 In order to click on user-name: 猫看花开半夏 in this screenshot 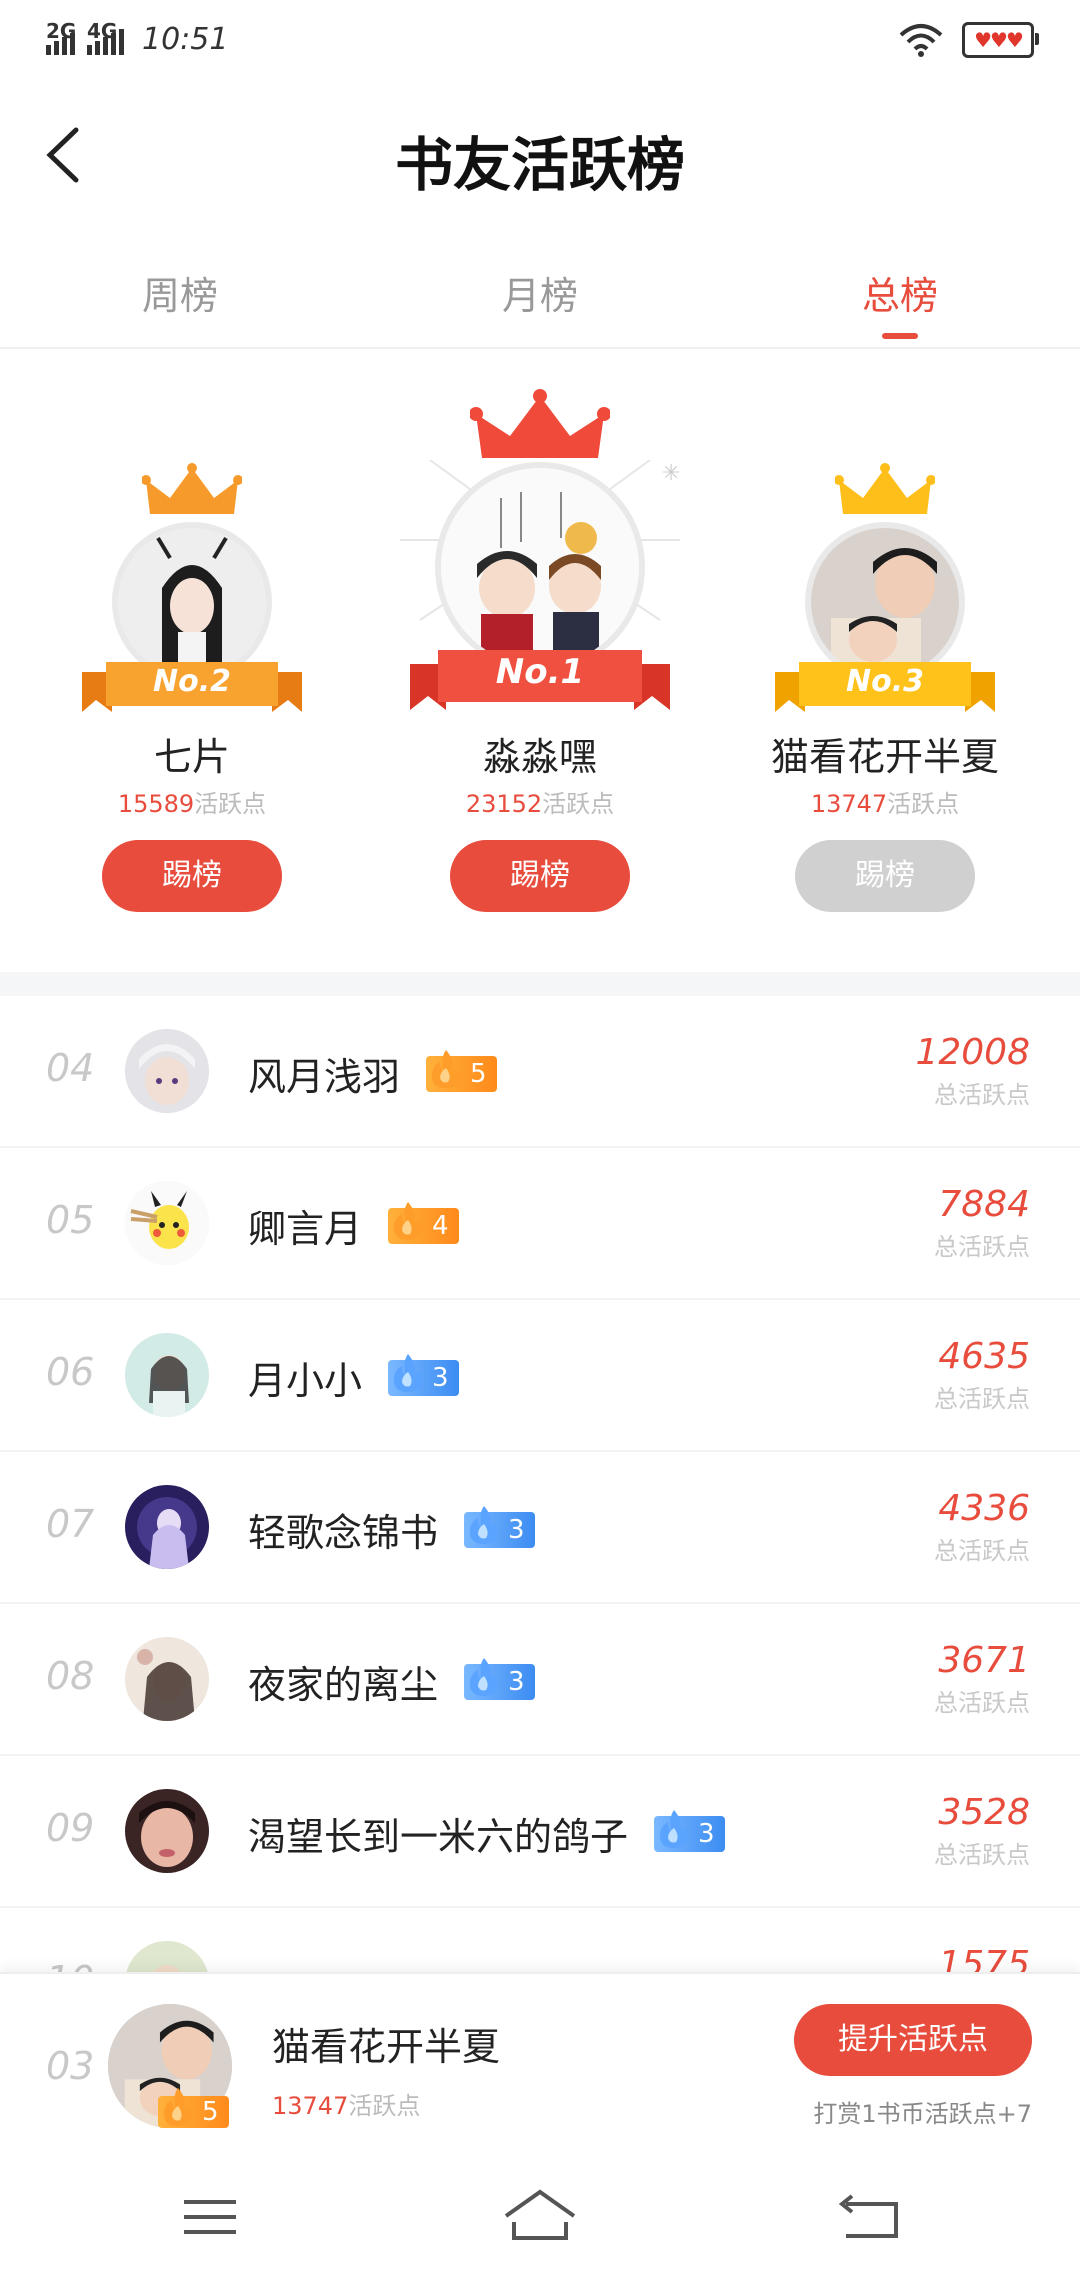, I will do `click(884, 757)`.